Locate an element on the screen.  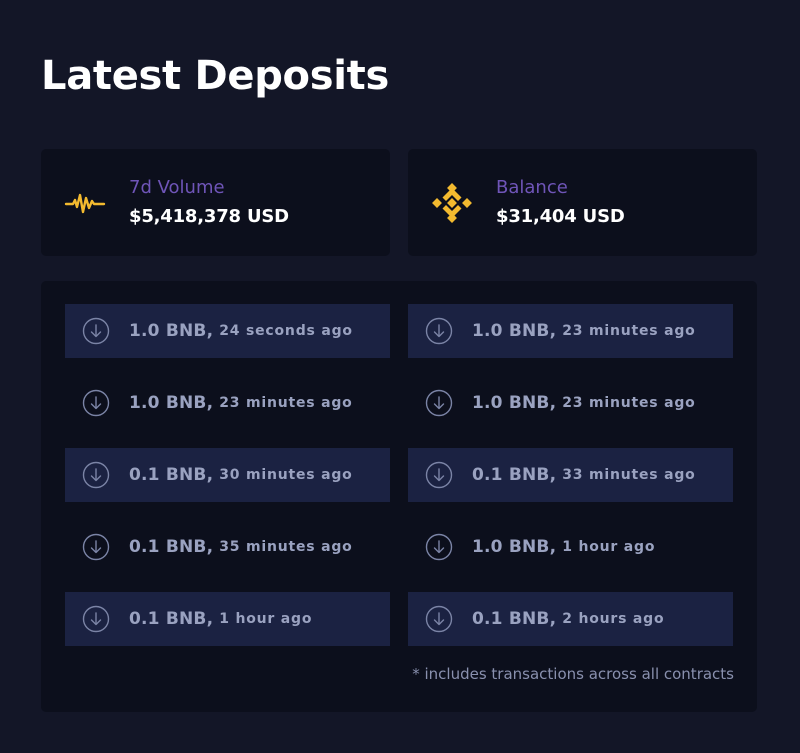
deposit-row: 0.1 BNB, 1 hour ago is located at coordinates (227, 619).